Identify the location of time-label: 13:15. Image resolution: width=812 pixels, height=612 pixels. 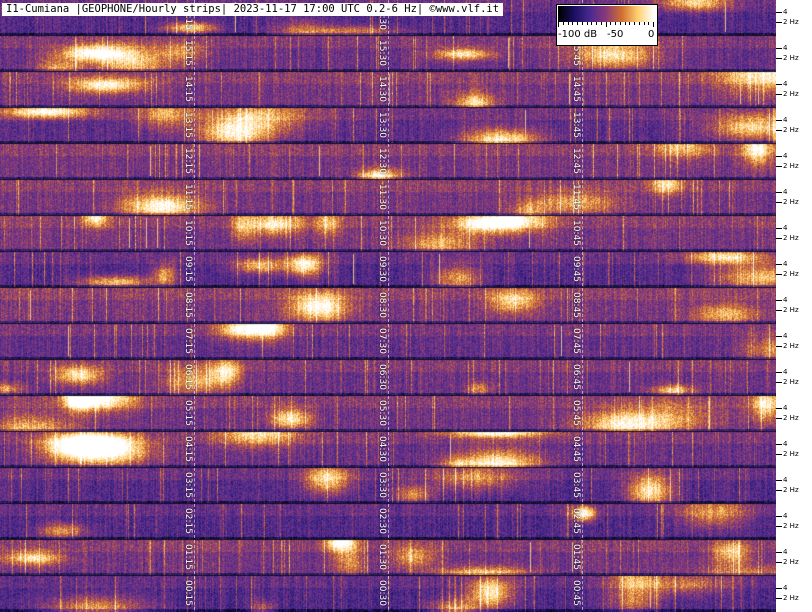
(188, 125).